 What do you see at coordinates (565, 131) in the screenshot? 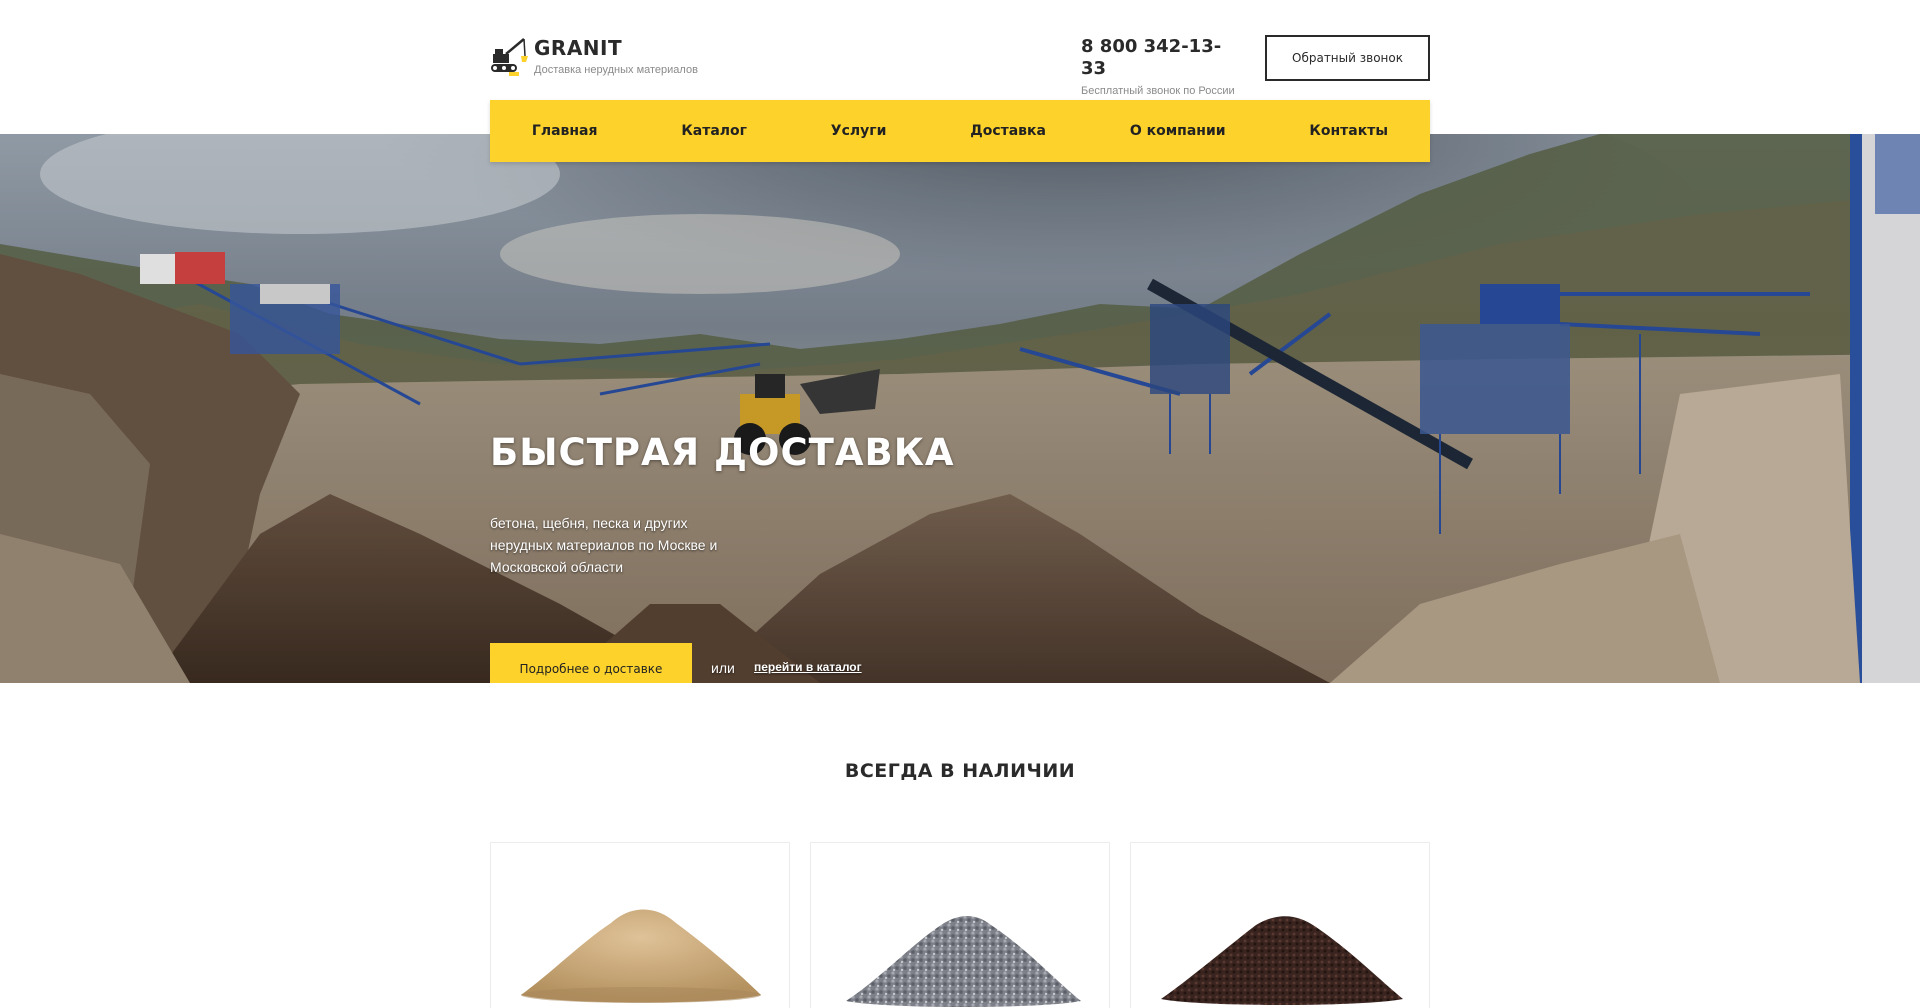
I see `nav-item-home: Главная` at bounding box center [565, 131].